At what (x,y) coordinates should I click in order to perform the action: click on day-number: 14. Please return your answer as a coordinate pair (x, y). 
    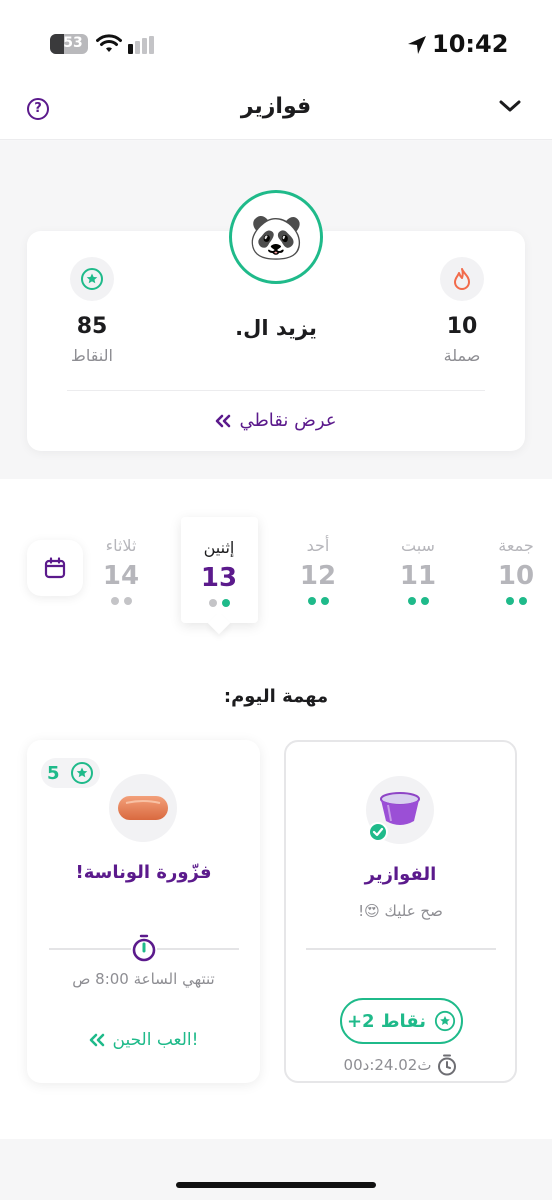
    Looking at the image, I should click on (121, 576).